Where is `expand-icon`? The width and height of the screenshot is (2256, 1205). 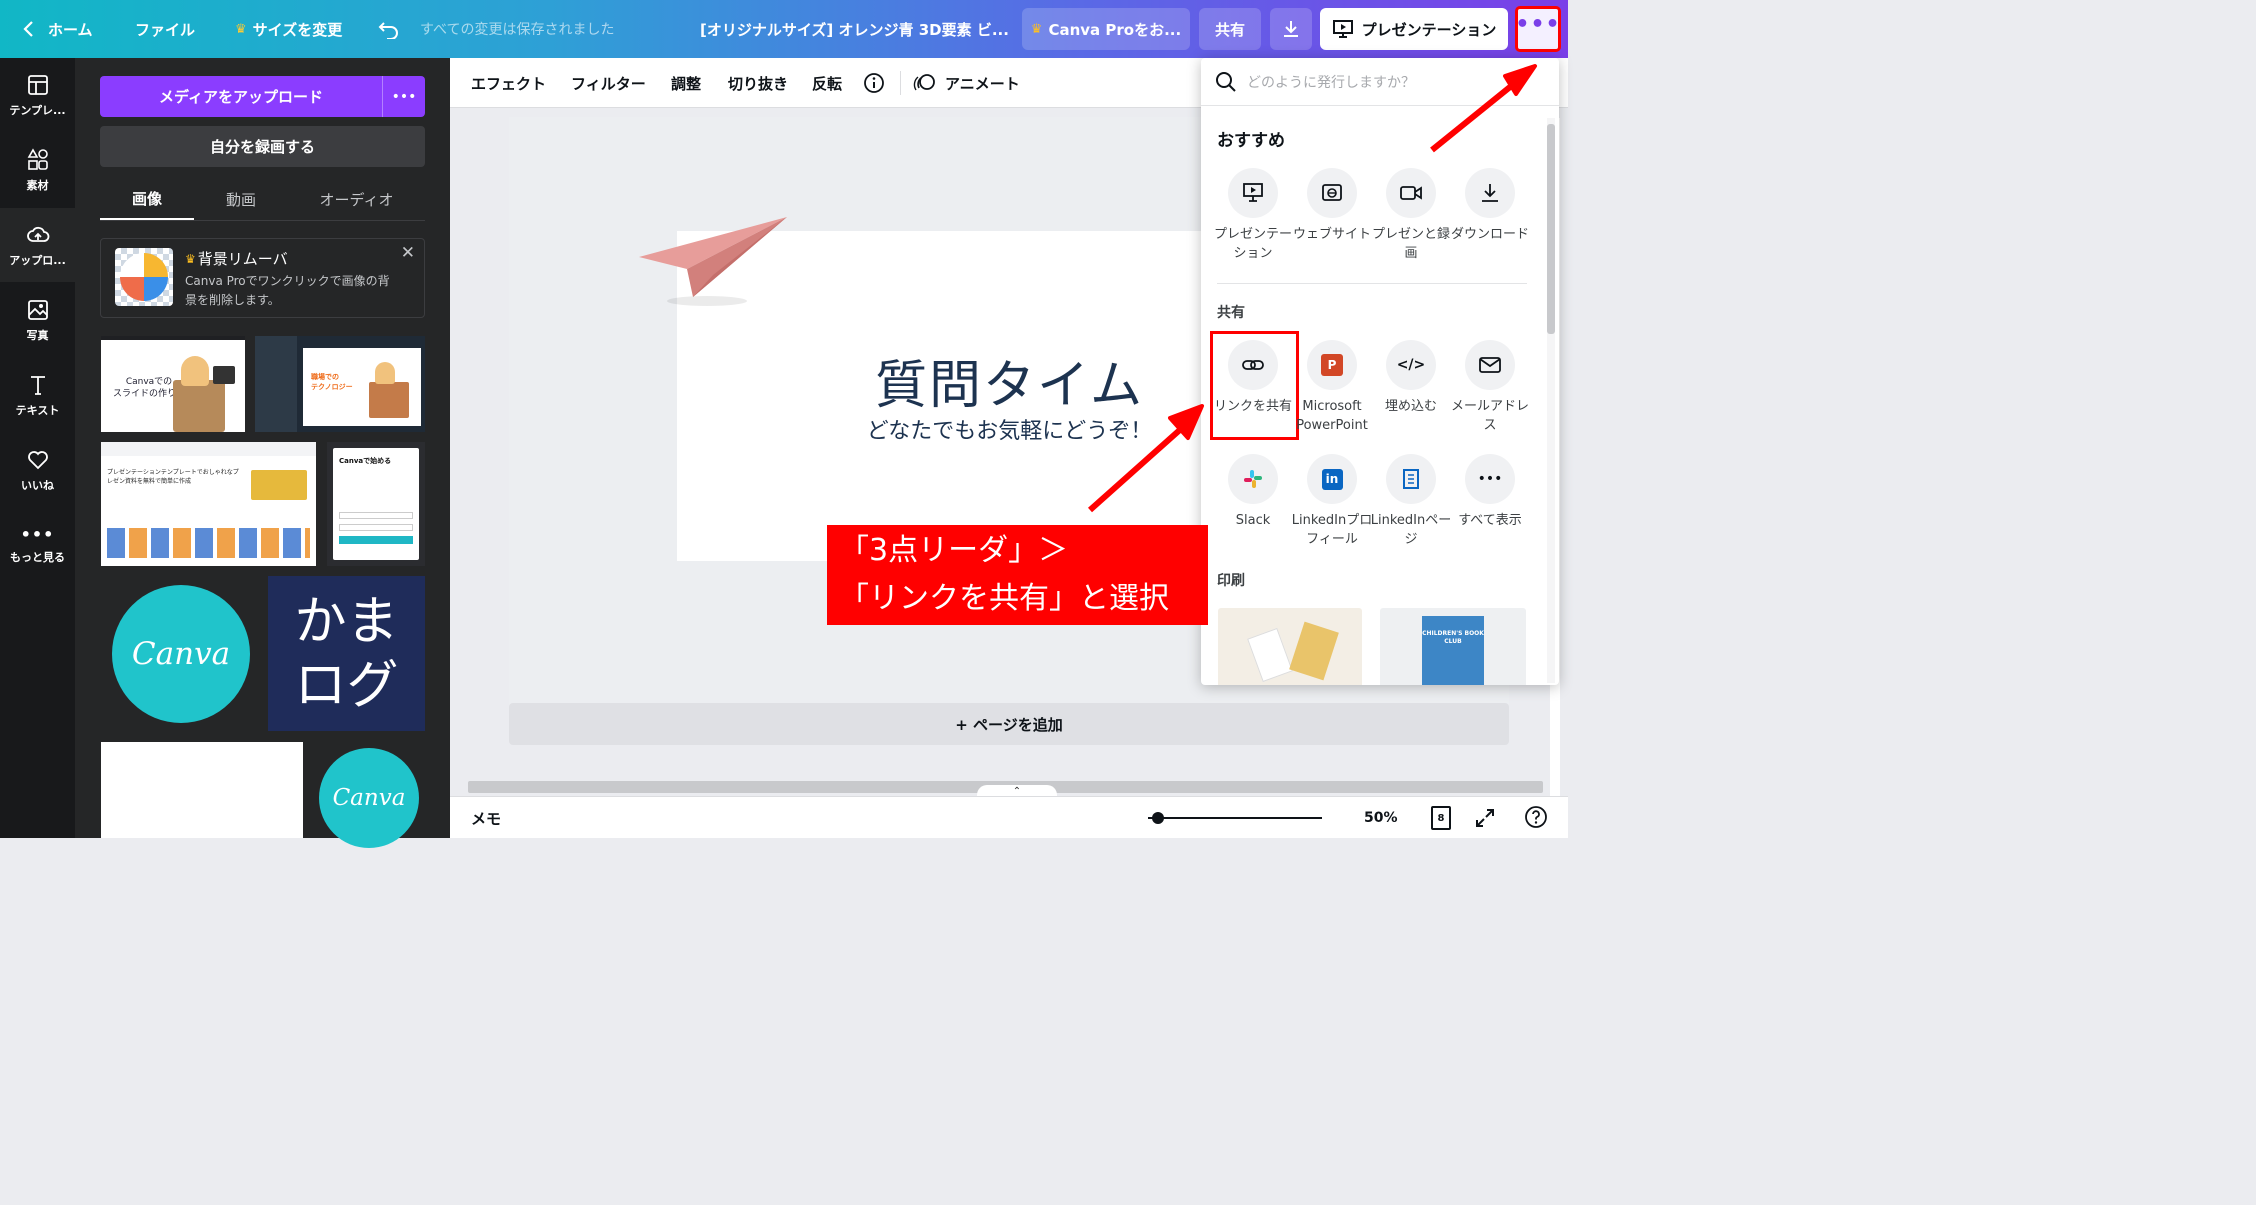 expand-icon is located at coordinates (1485, 818).